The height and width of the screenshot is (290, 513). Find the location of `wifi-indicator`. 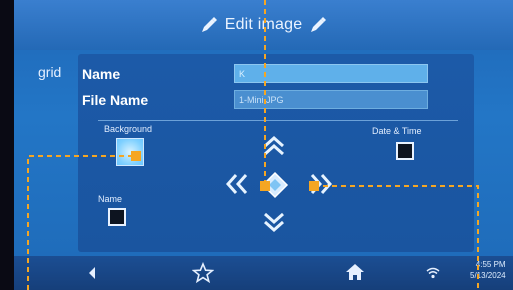

wifi-indicator is located at coordinates (433, 275).